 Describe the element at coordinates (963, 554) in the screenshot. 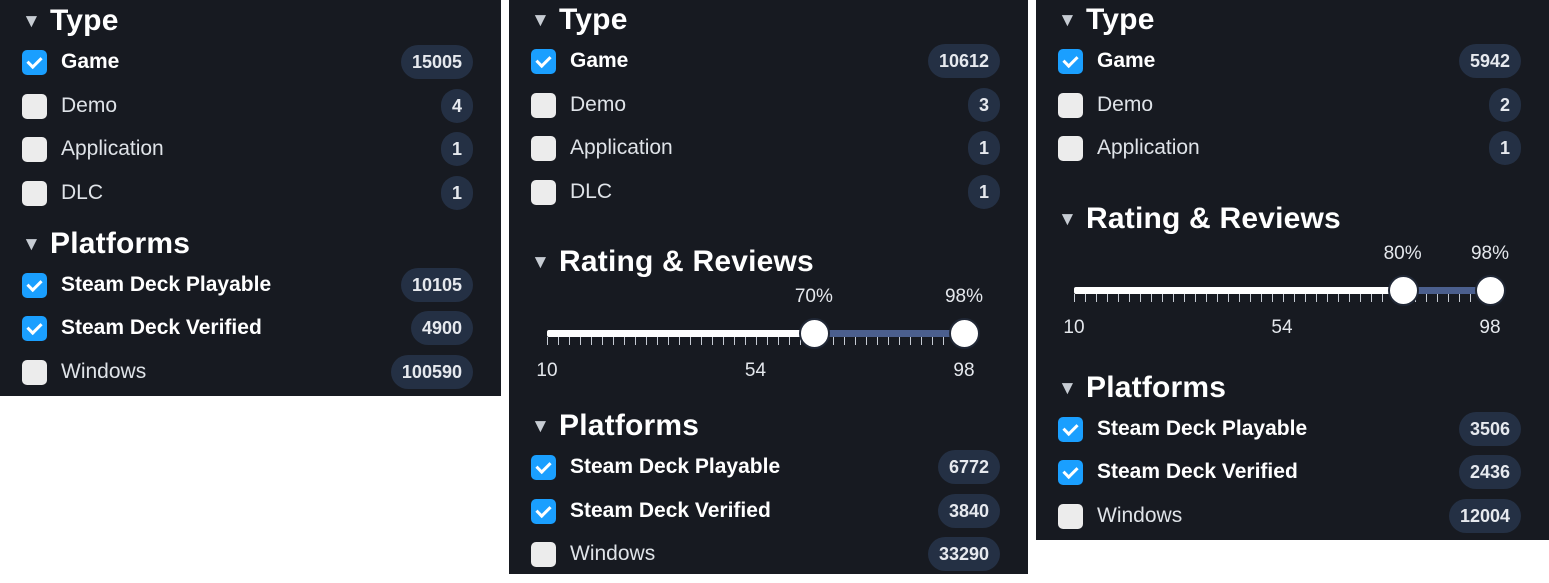

I see `count-badge: 33290` at that location.